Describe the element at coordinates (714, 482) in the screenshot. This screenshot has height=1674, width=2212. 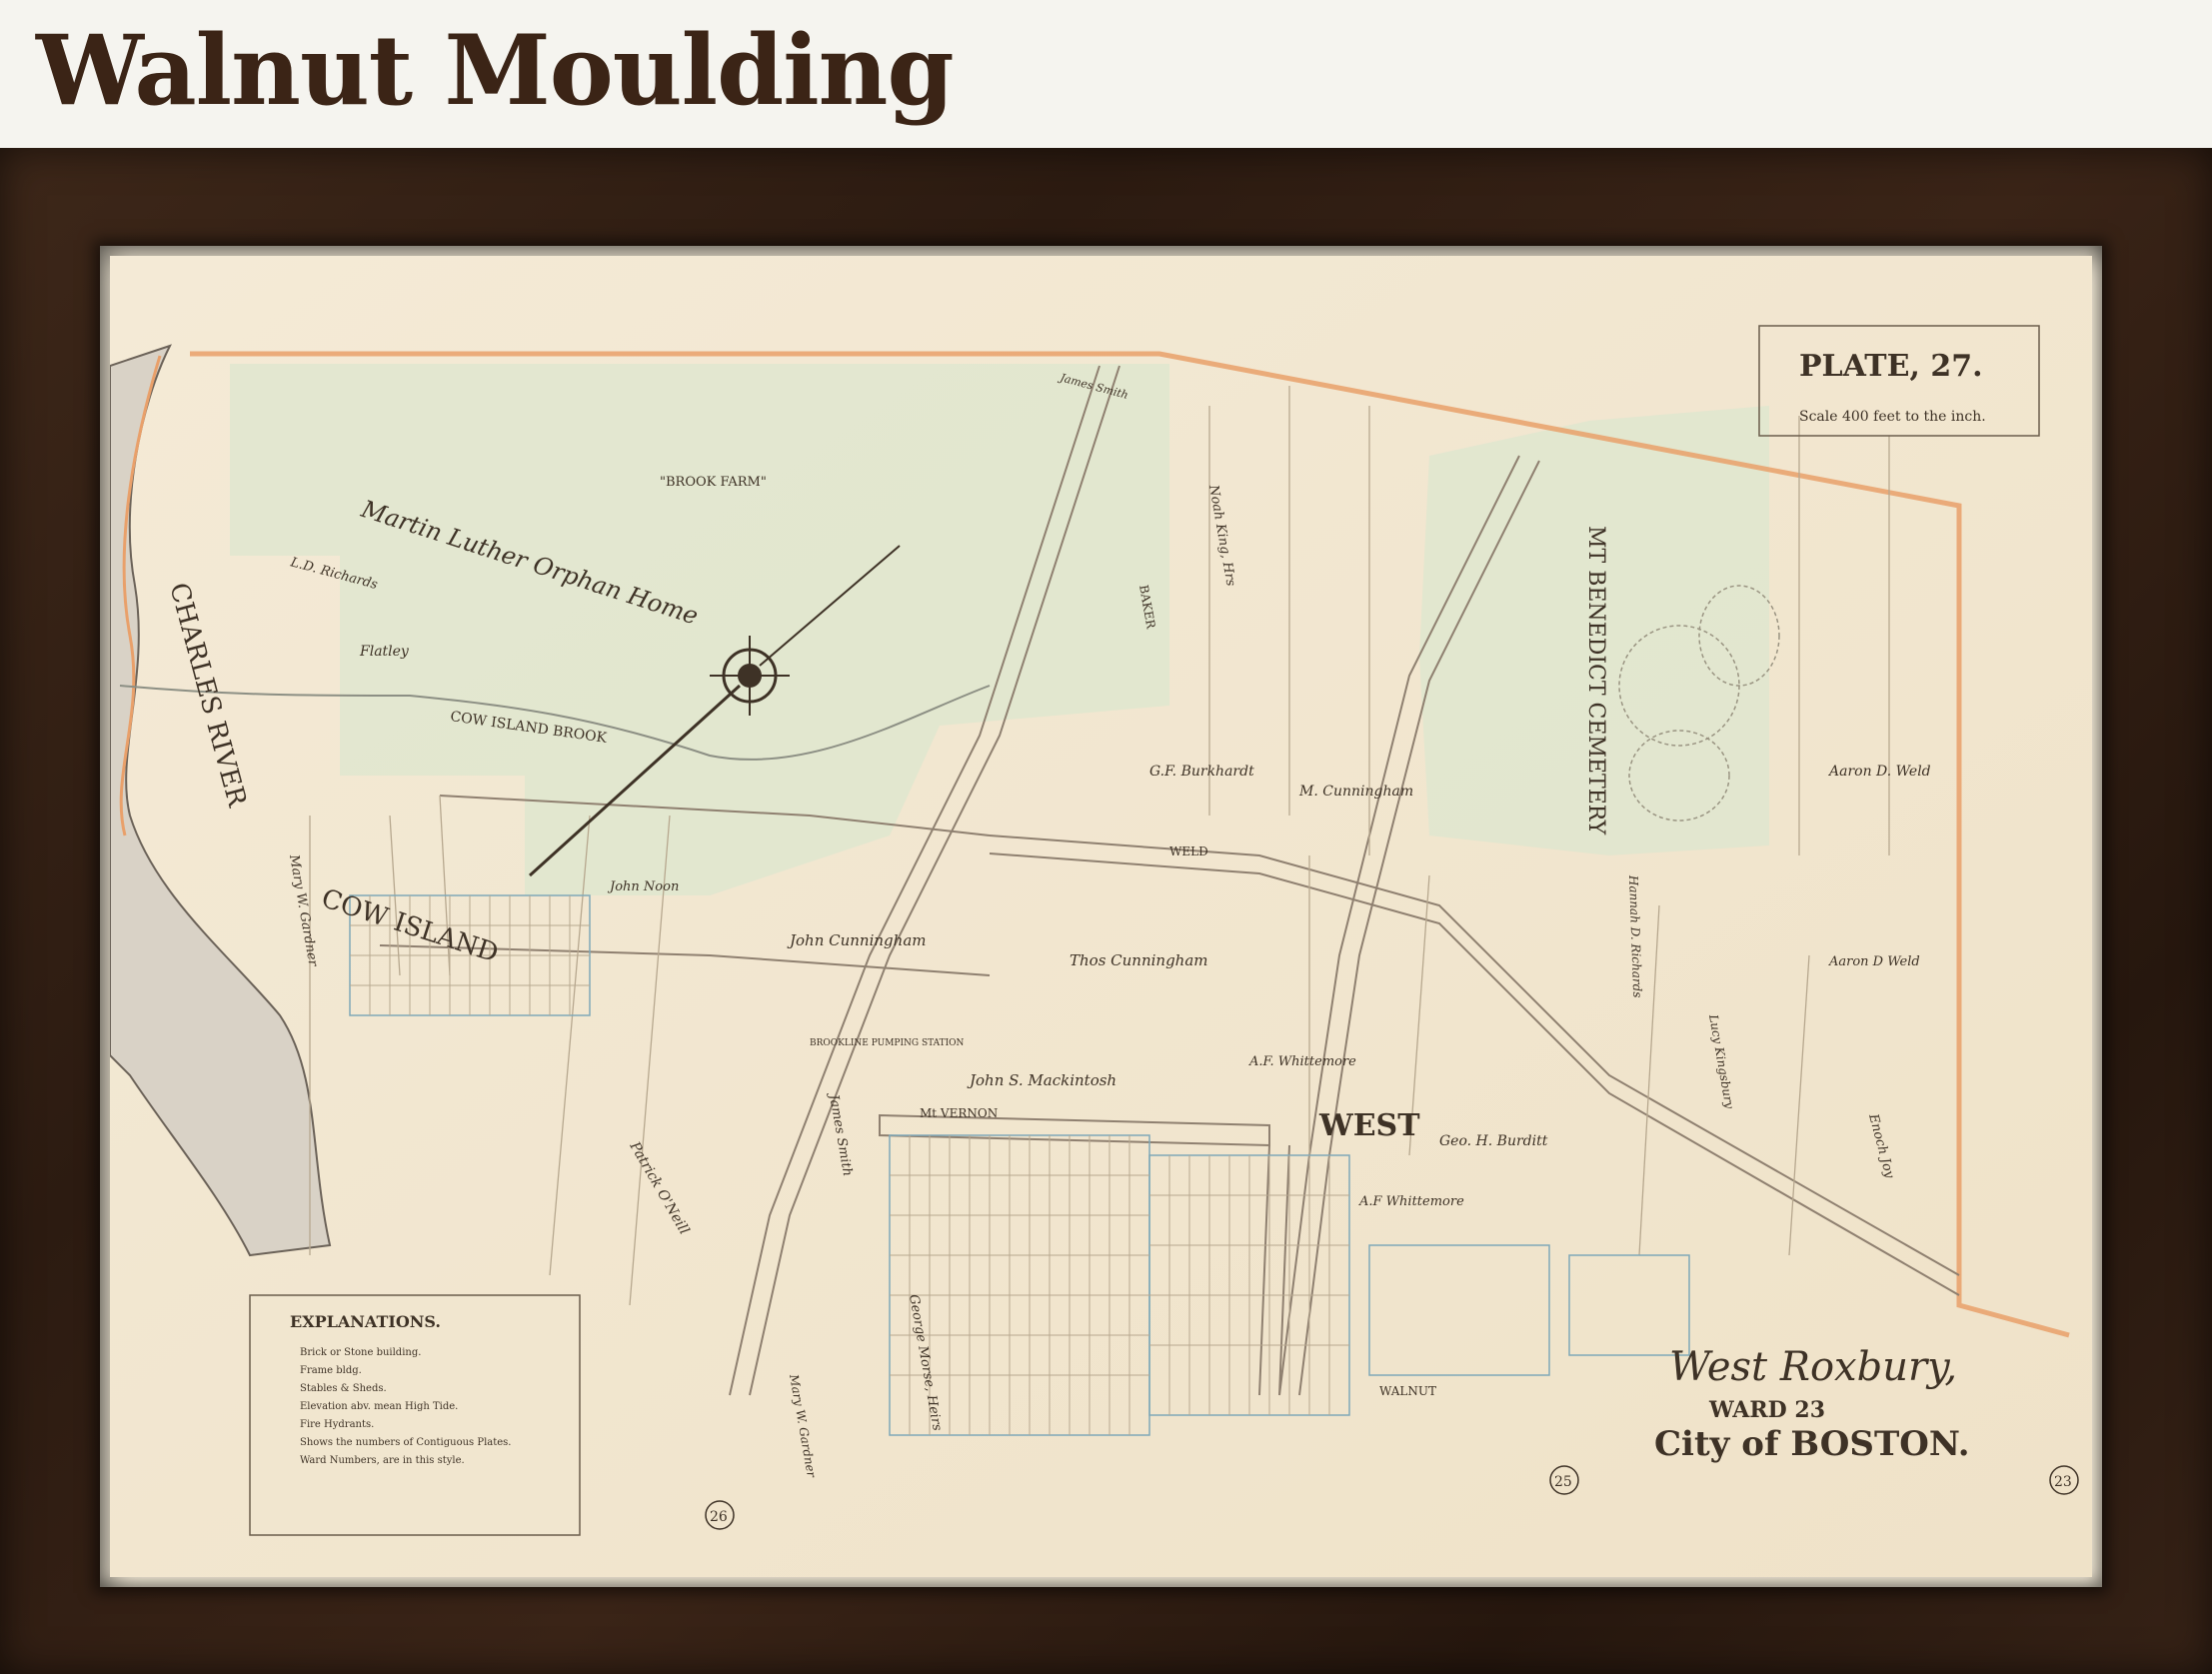
I see `label-brook-farm: "BROOK FARM"` at that location.